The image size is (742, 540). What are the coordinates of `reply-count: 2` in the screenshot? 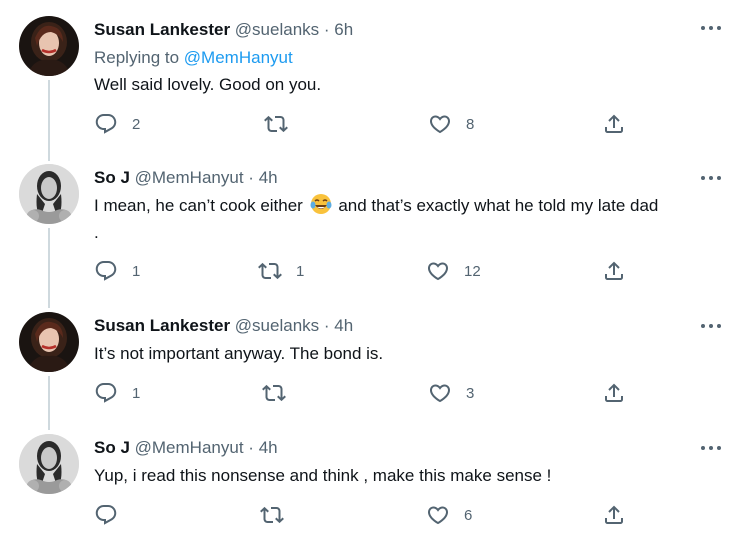 It's located at (136, 124).